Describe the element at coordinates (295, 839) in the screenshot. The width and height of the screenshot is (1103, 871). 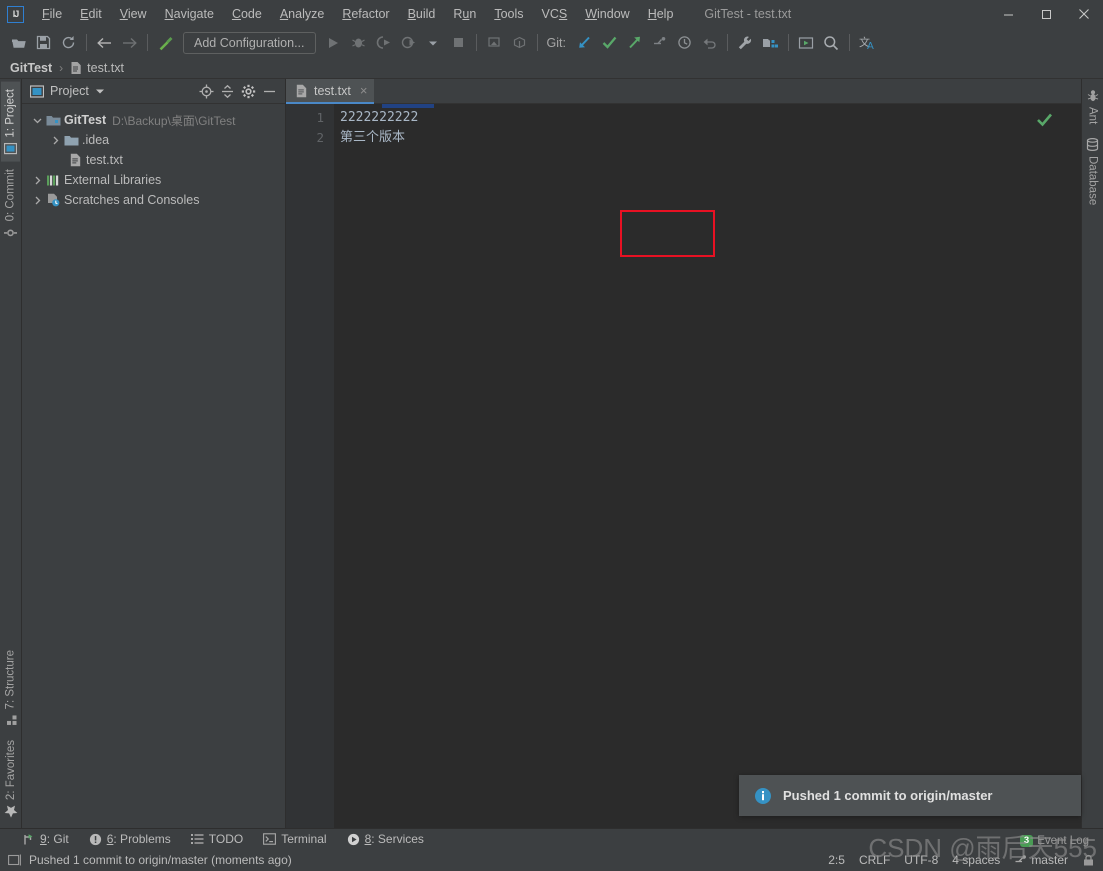
I see `toolwindow-terminal: Terminal` at that location.